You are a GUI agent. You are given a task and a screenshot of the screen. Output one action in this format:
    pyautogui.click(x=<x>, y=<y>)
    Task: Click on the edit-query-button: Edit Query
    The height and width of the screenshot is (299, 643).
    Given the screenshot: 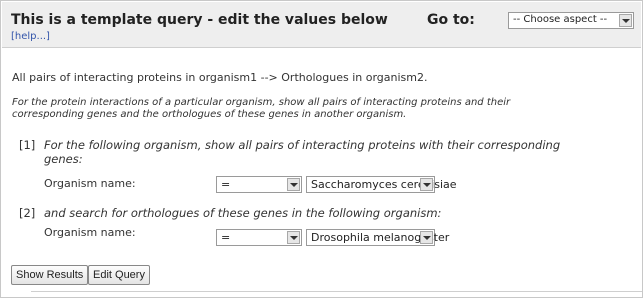 What is the action you would take?
    pyautogui.click(x=119, y=275)
    